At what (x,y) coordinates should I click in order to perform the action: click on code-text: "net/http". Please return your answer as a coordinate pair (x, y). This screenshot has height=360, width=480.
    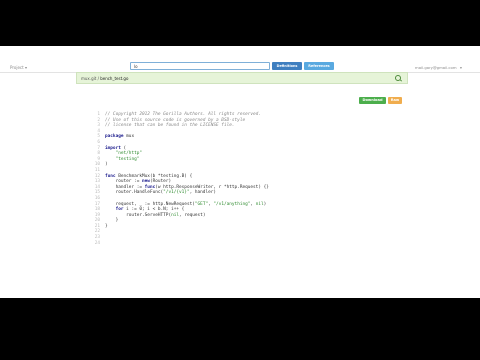
    Looking at the image, I should click on (129, 154).